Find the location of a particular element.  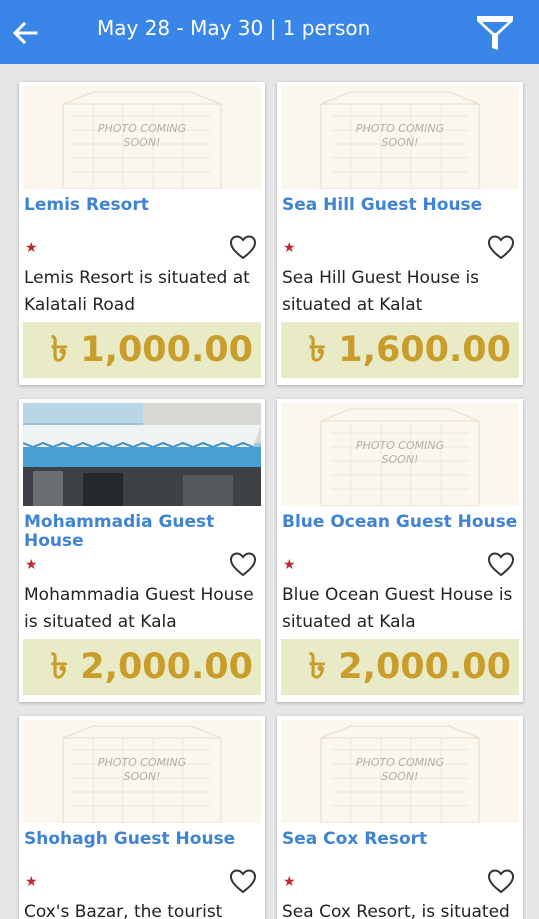

listing-name: Blue Ocean Guest House is located at coordinates (400, 522).